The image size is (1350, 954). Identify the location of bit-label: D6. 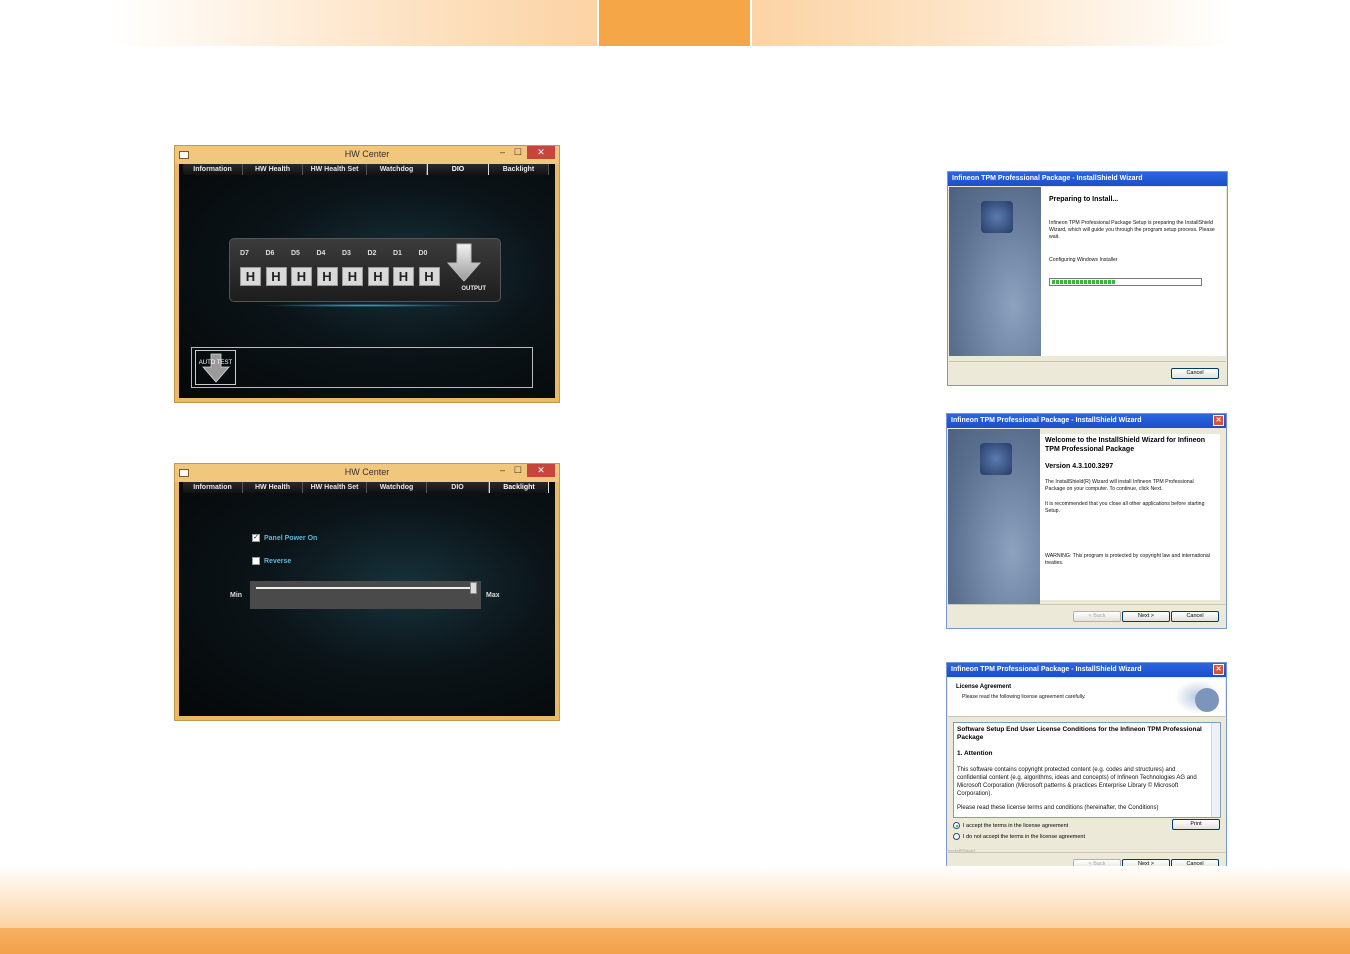
(270, 253).